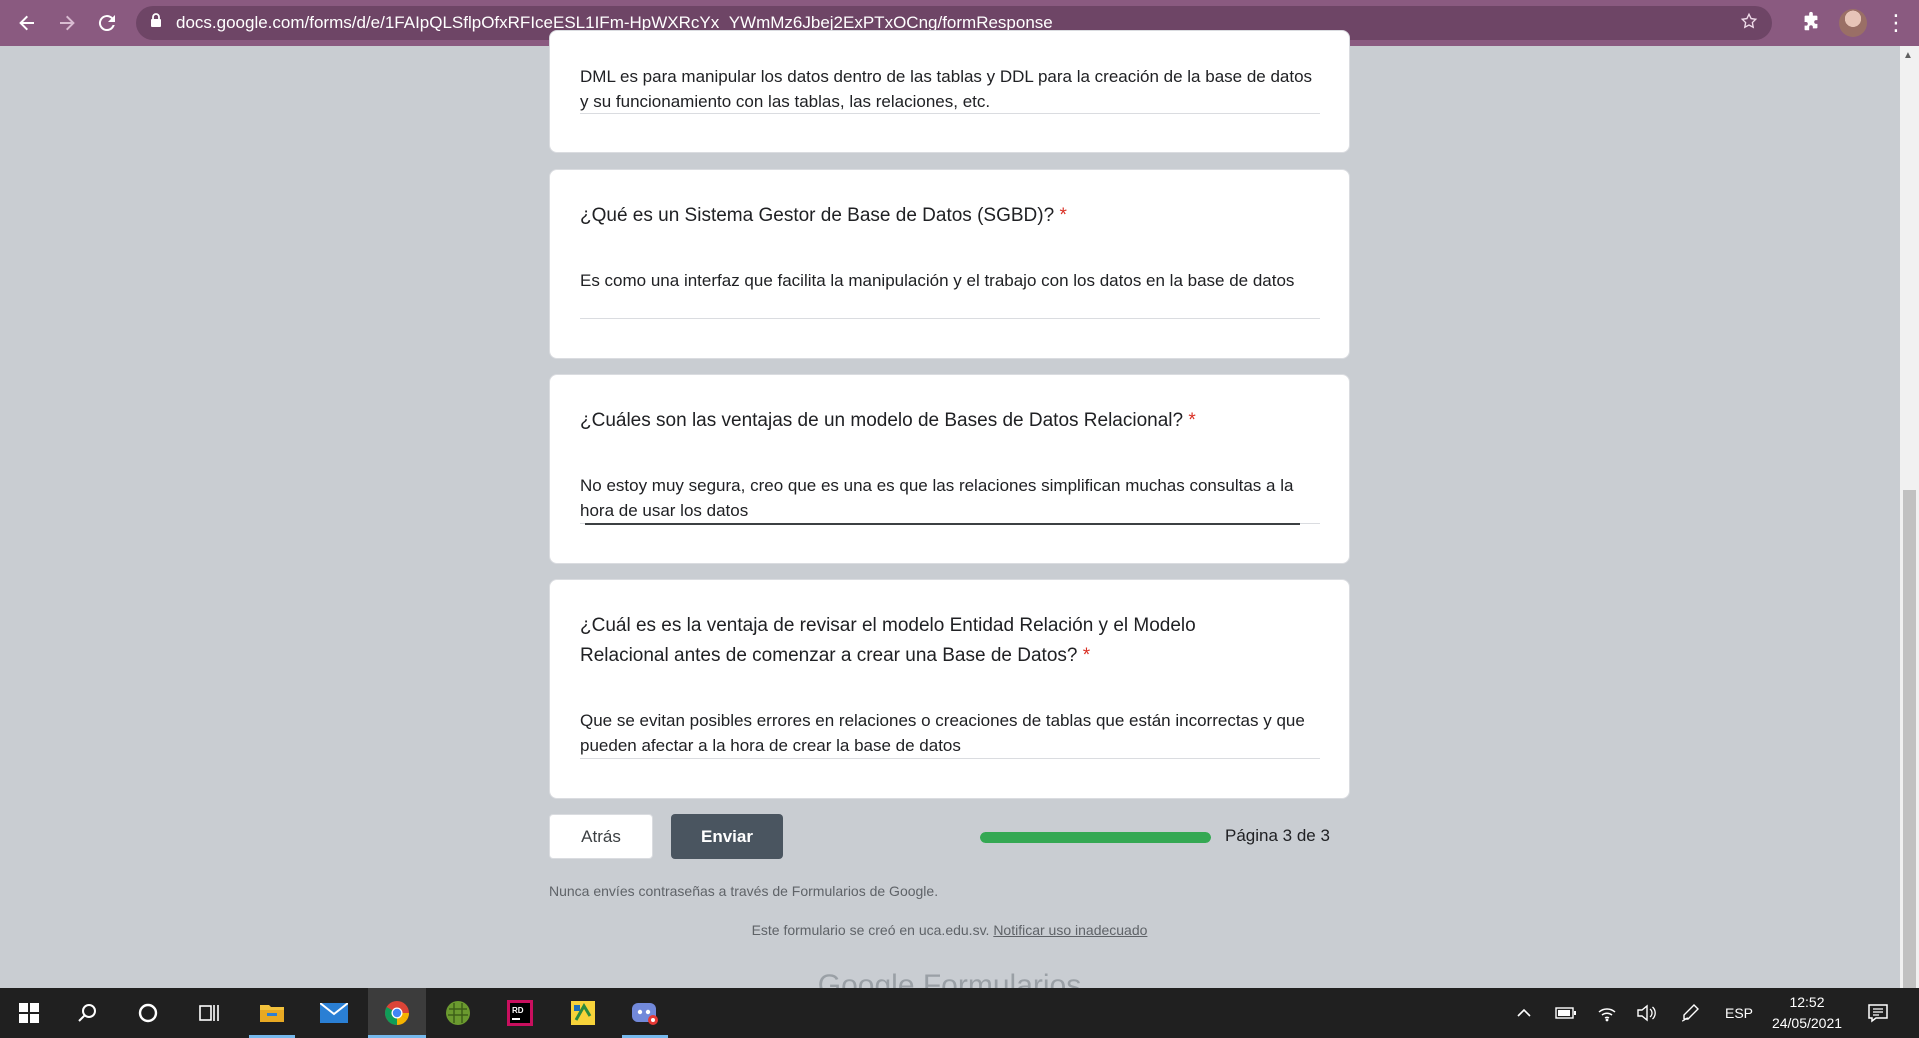 The width and height of the screenshot is (1919, 1038). What do you see at coordinates (334, 1013) in the screenshot?
I see `mail-icon` at bounding box center [334, 1013].